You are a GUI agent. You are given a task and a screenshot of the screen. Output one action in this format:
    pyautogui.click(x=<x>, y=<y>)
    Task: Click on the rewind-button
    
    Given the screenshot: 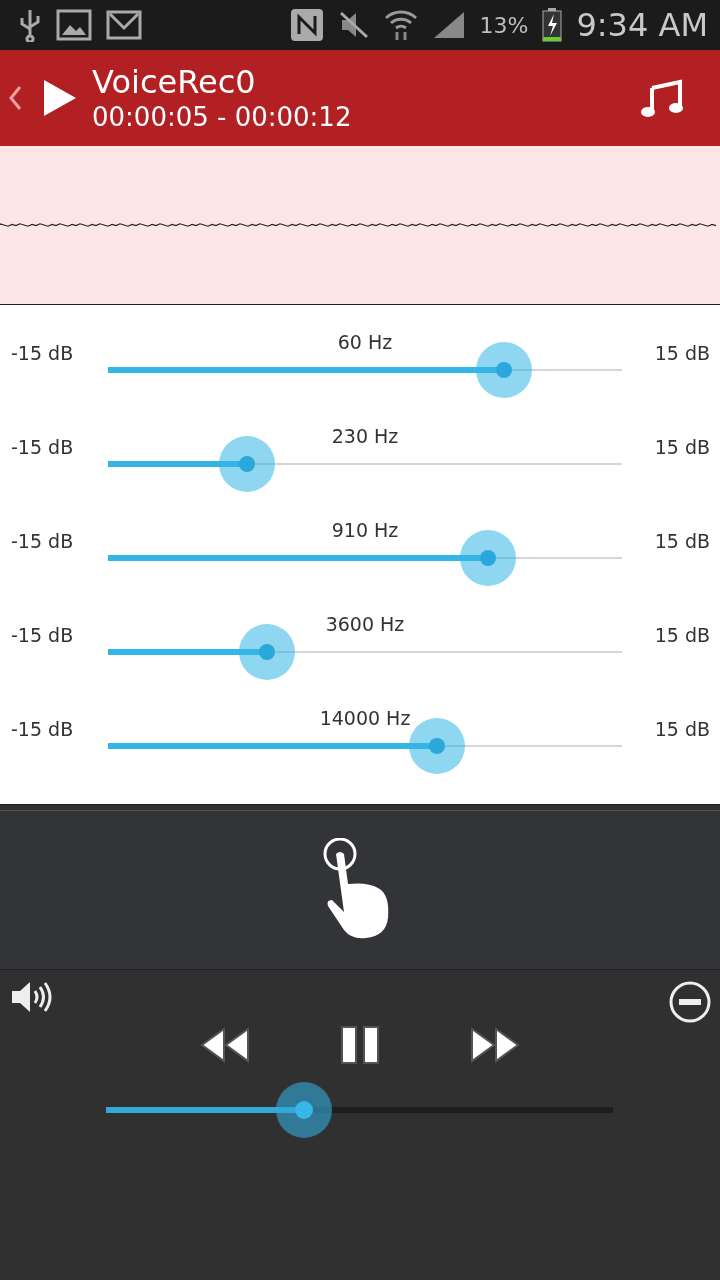 What is the action you would take?
    pyautogui.click(x=225, y=1045)
    